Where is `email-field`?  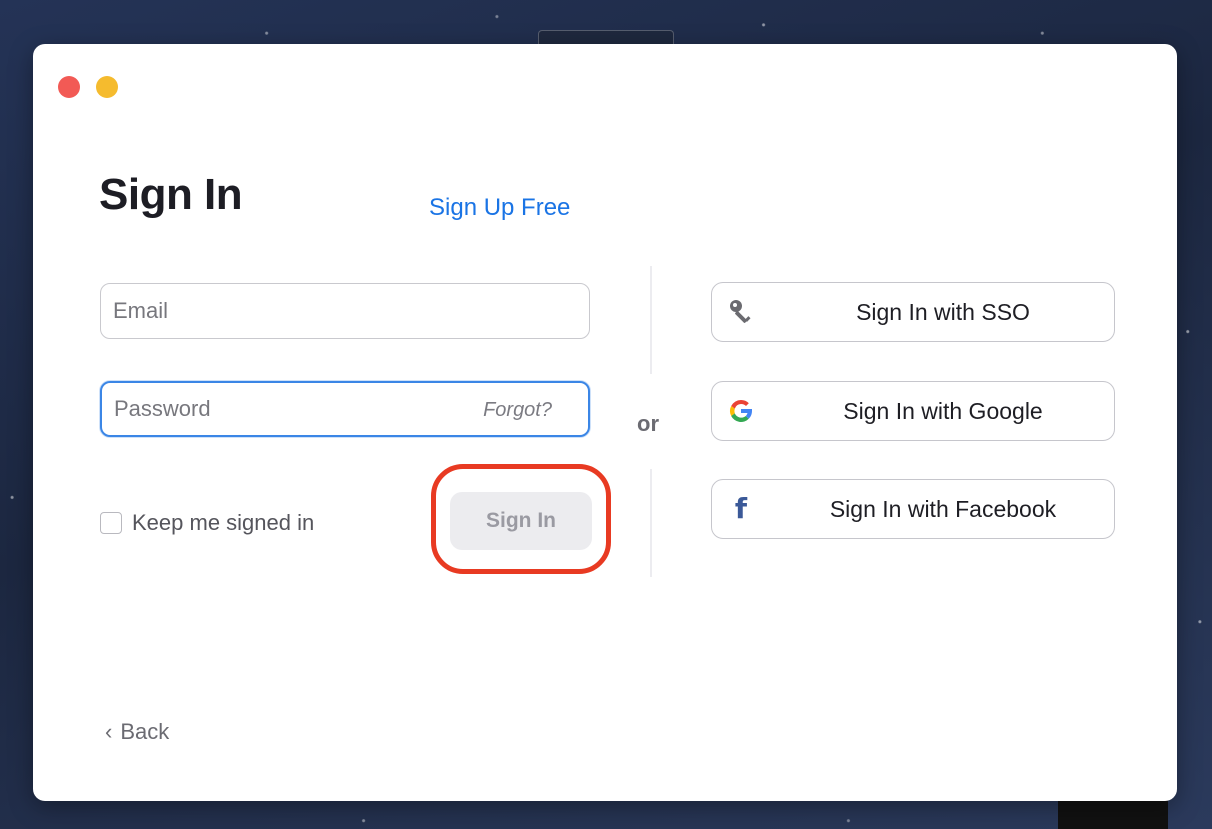 email-field is located at coordinates (345, 311).